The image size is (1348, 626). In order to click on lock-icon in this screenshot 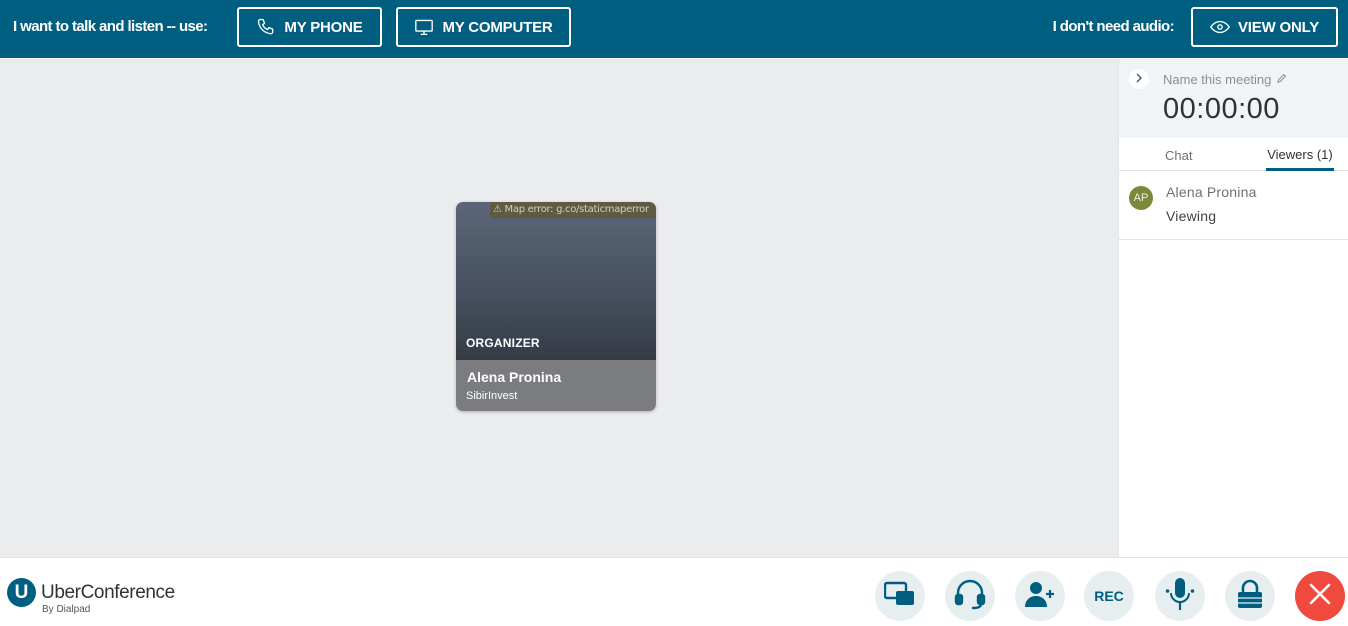, I will do `click(1250, 596)`.